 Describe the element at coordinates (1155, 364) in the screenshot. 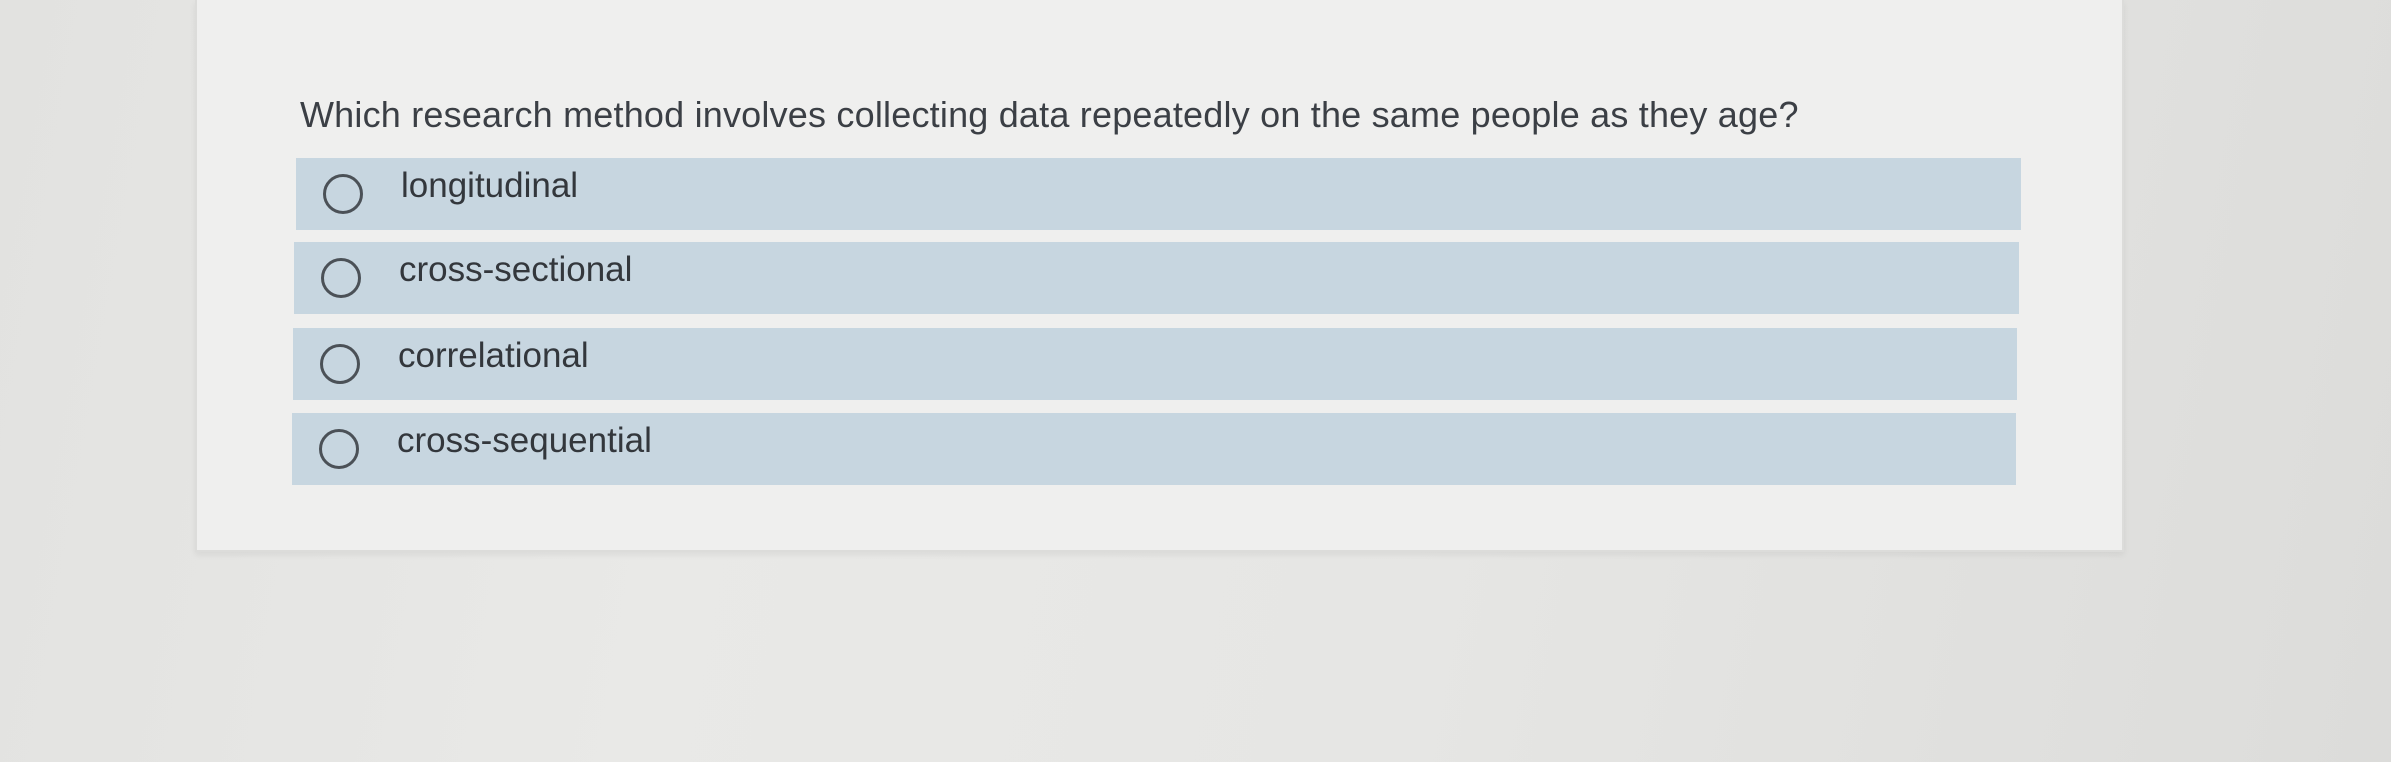

I see `answer-option-correlational: correlational` at that location.